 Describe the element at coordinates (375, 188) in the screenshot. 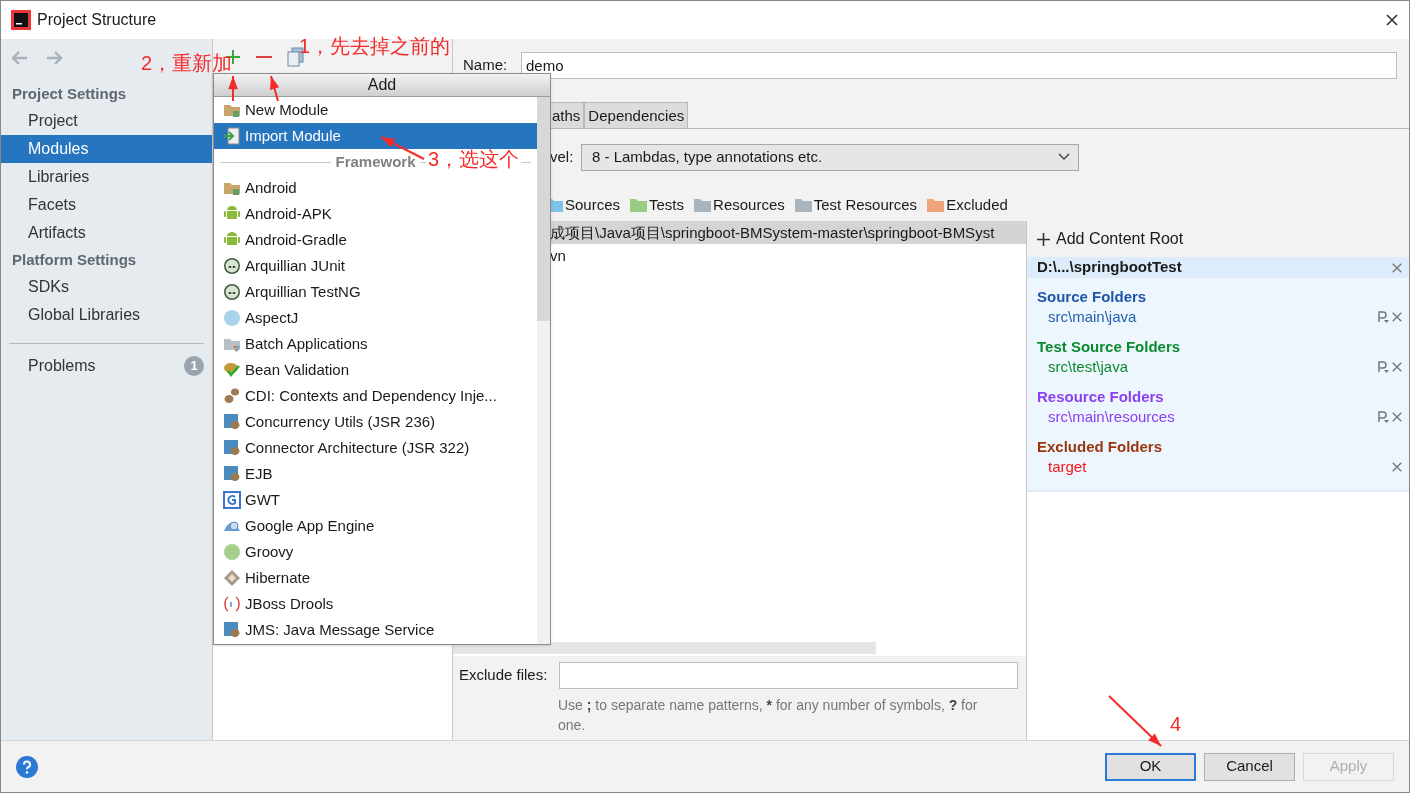

I see `popup-item: Android` at that location.